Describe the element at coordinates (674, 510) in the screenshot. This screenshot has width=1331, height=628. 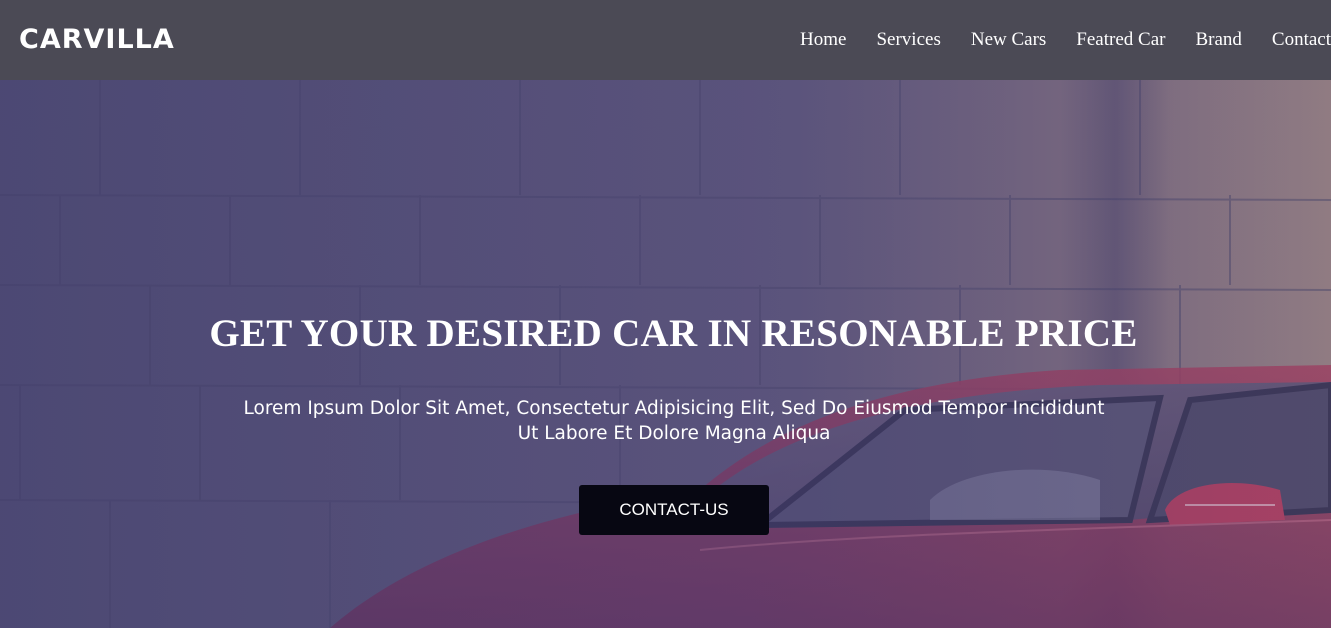
I see `contact-us-button: CONTACT-US` at that location.